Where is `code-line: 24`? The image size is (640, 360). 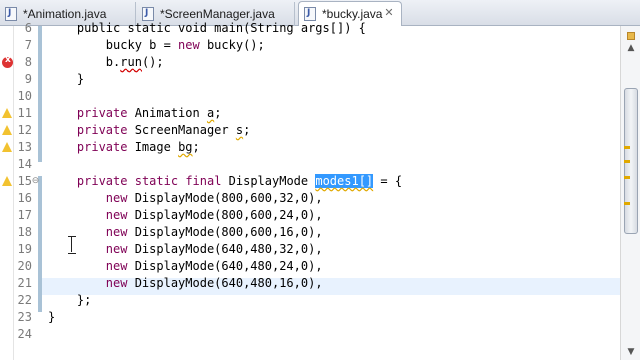
code-line: 24 is located at coordinates (310, 334).